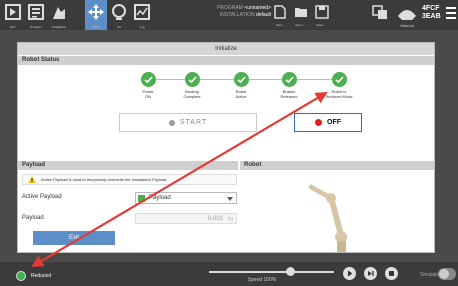  Describe the element at coordinates (334, 122) in the screenshot. I see `off-label: OFF` at that location.